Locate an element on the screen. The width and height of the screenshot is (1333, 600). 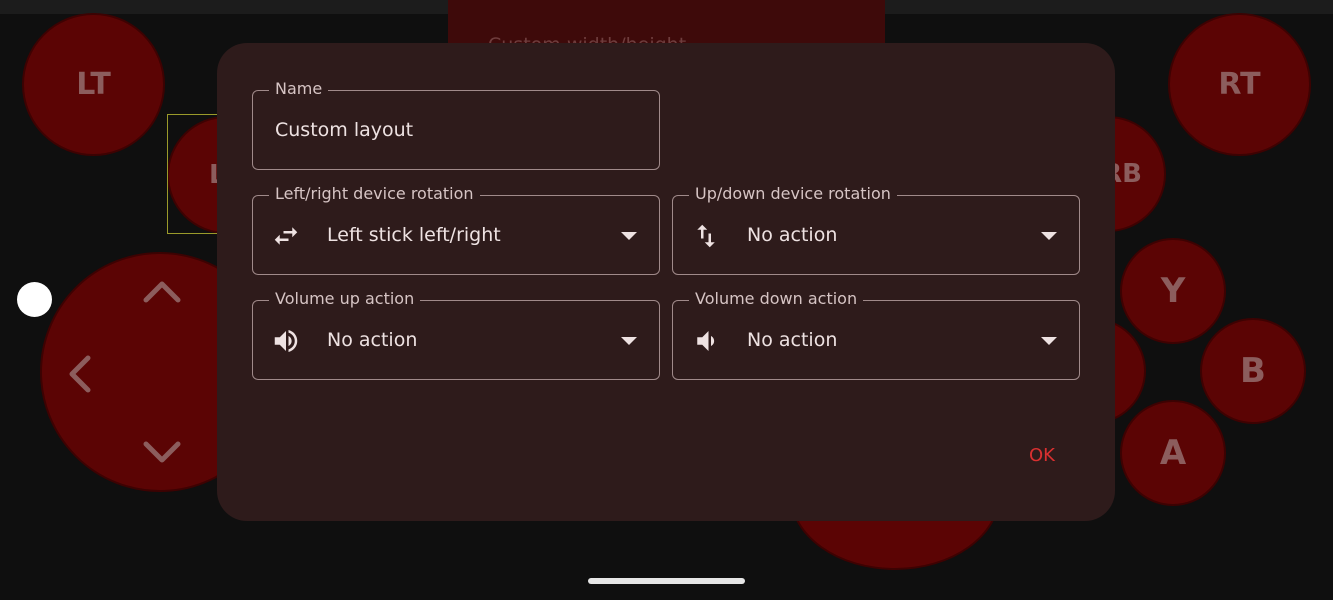
volume-up-value: No action is located at coordinates (372, 340).